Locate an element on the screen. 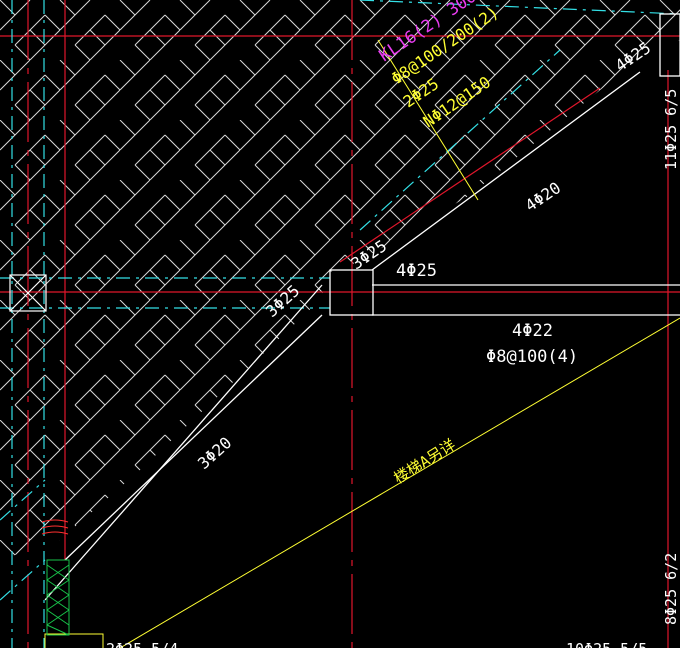  label-right-edge-bottom-group: 8Φ25 6/2 is located at coordinates (671, 589).